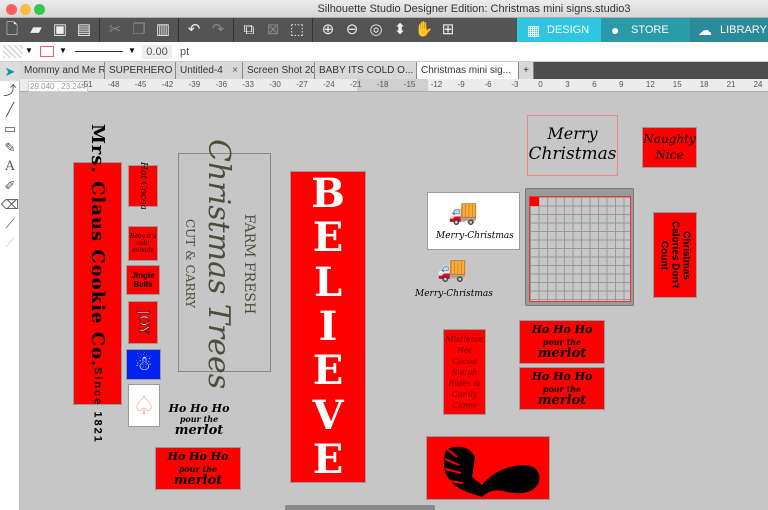 This screenshot has width=768, height=510. What do you see at coordinates (10, 223) in the screenshot?
I see `knife-icon: ⟋` at bounding box center [10, 223].